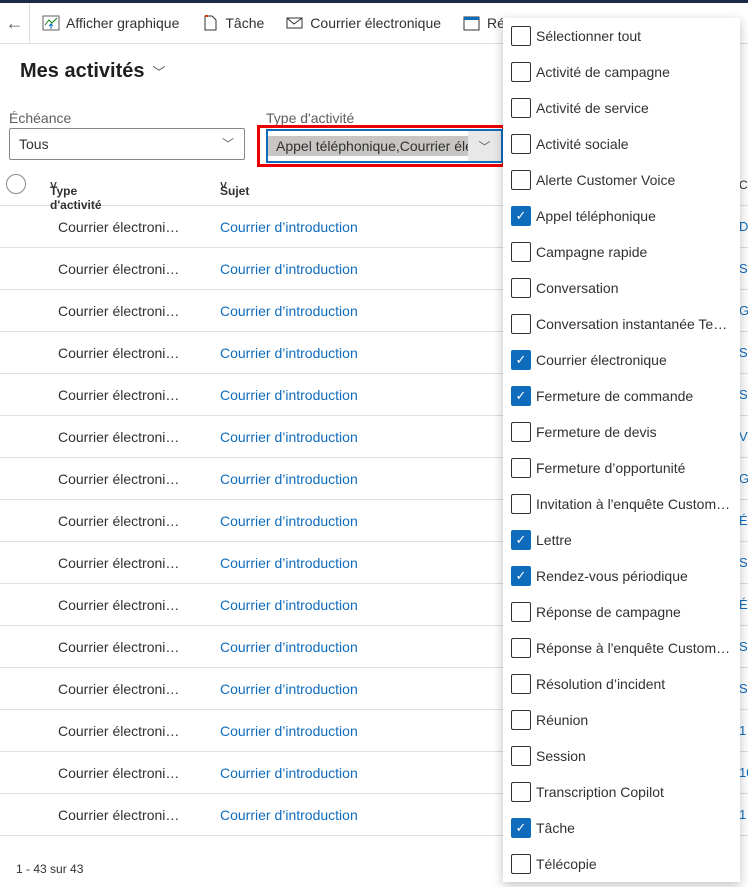  I want to click on column-header-type: Type d'activité ˅, so click(76, 195).